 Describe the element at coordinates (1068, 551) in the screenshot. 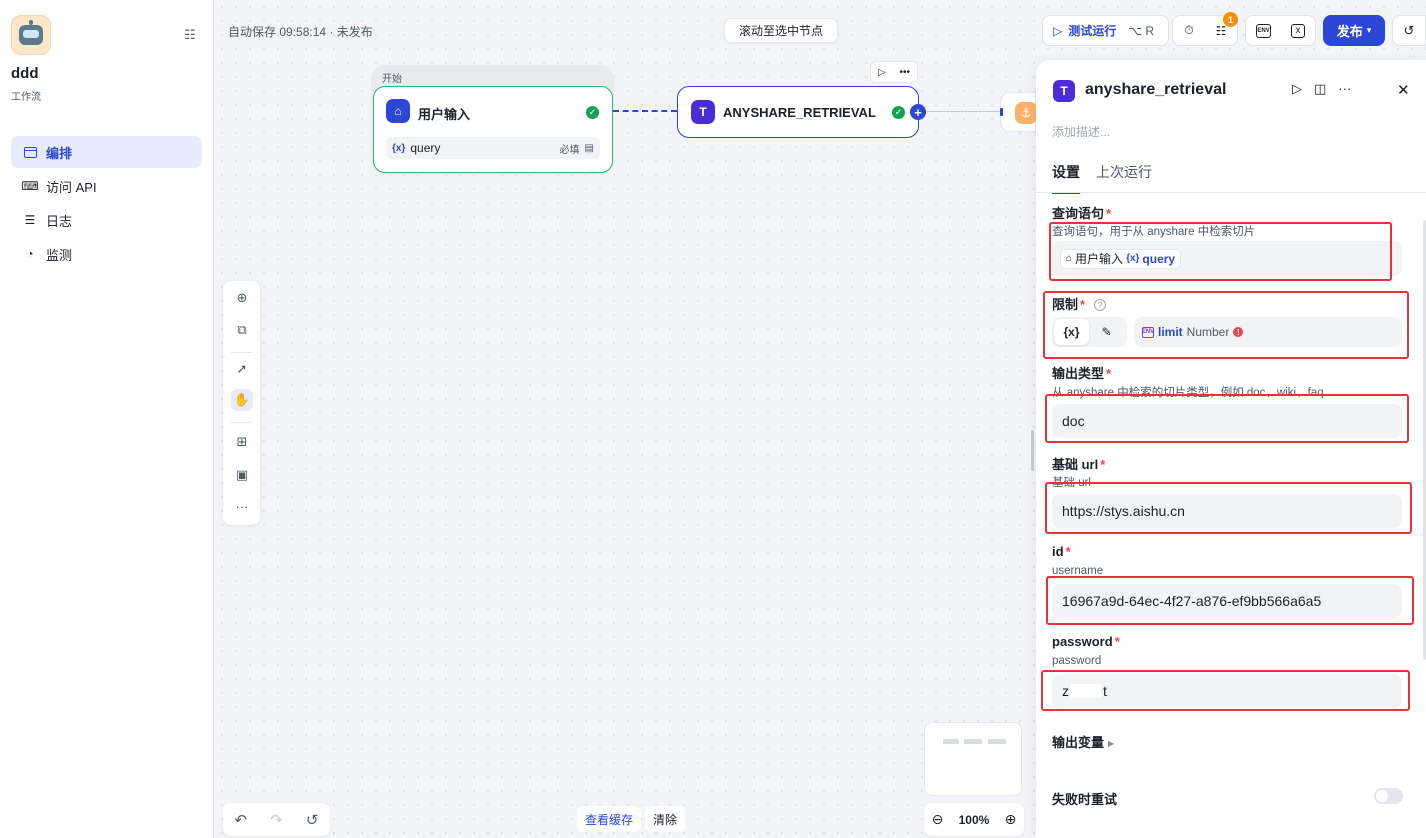

I see `required-mark: *` at that location.